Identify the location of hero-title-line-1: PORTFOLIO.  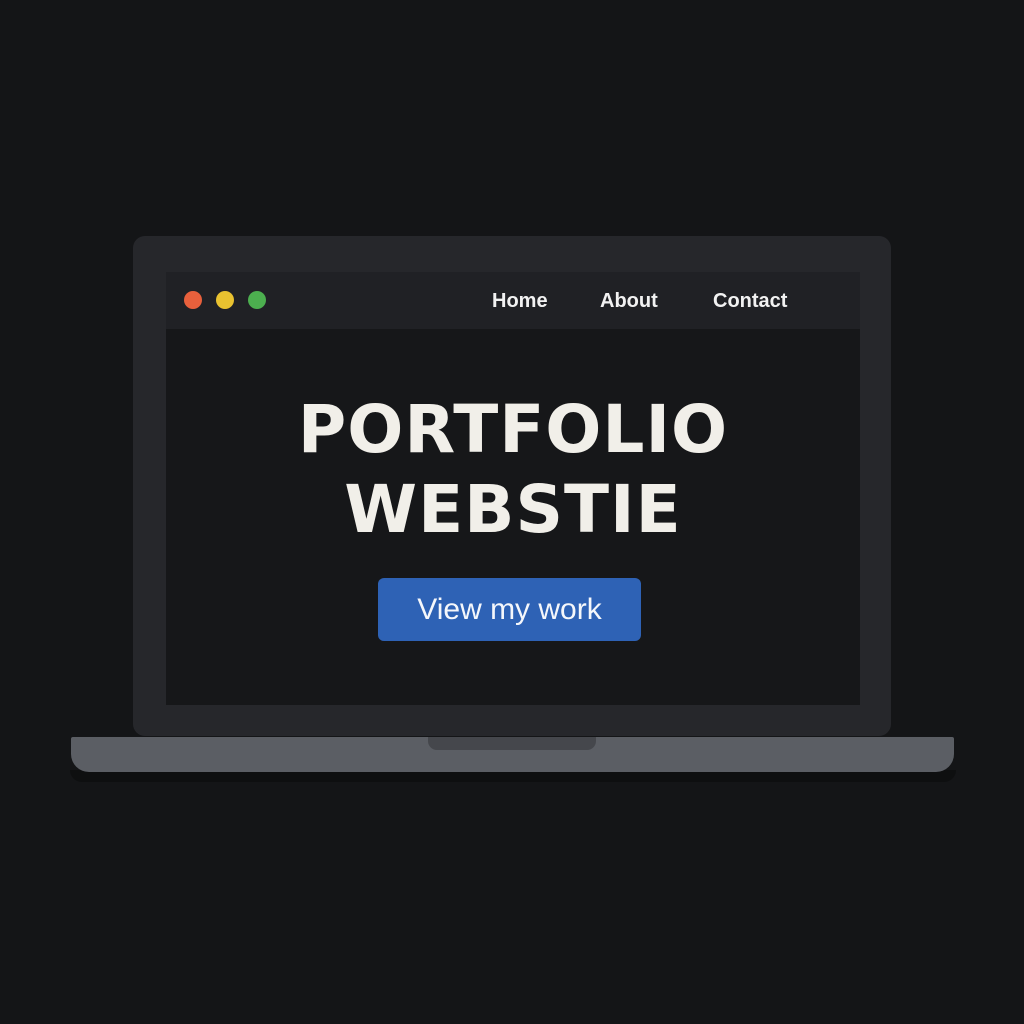
(513, 429).